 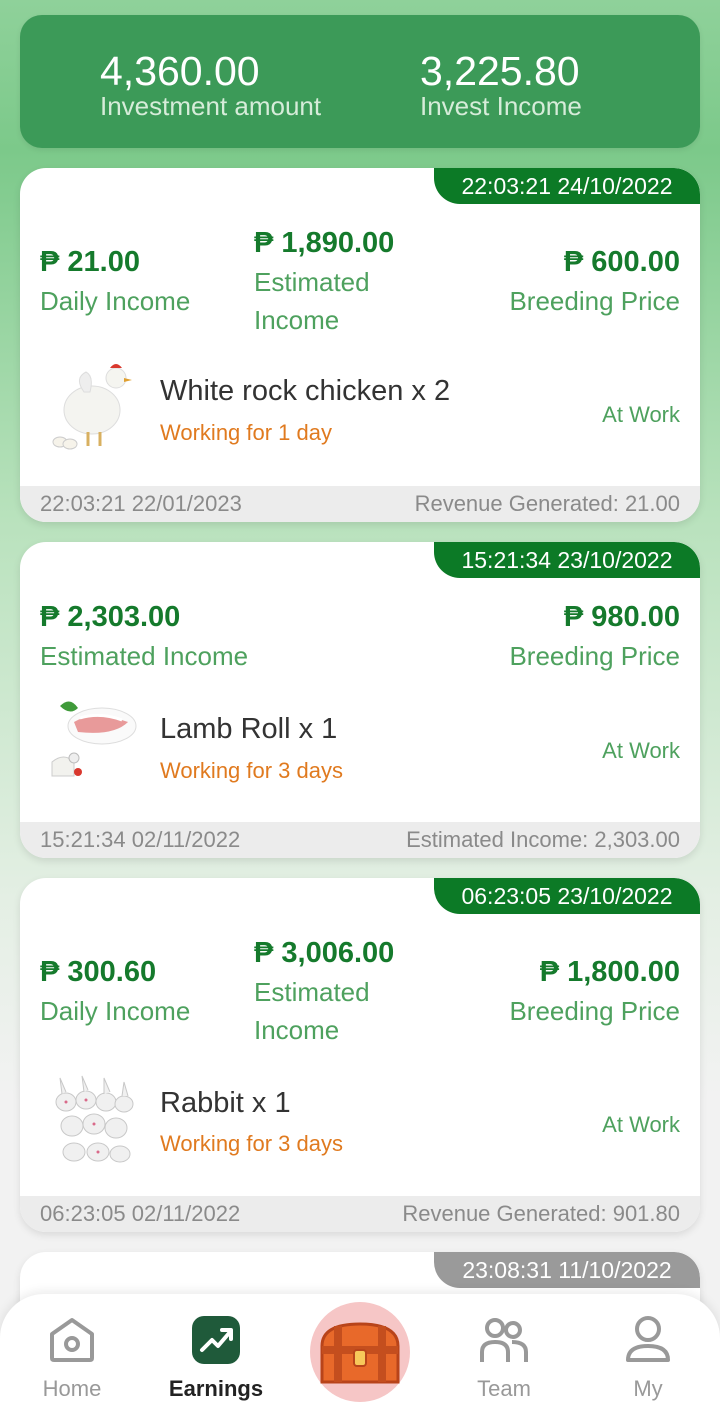 I want to click on breeding-price-value: ₱ 1,800.00, so click(x=609, y=972).